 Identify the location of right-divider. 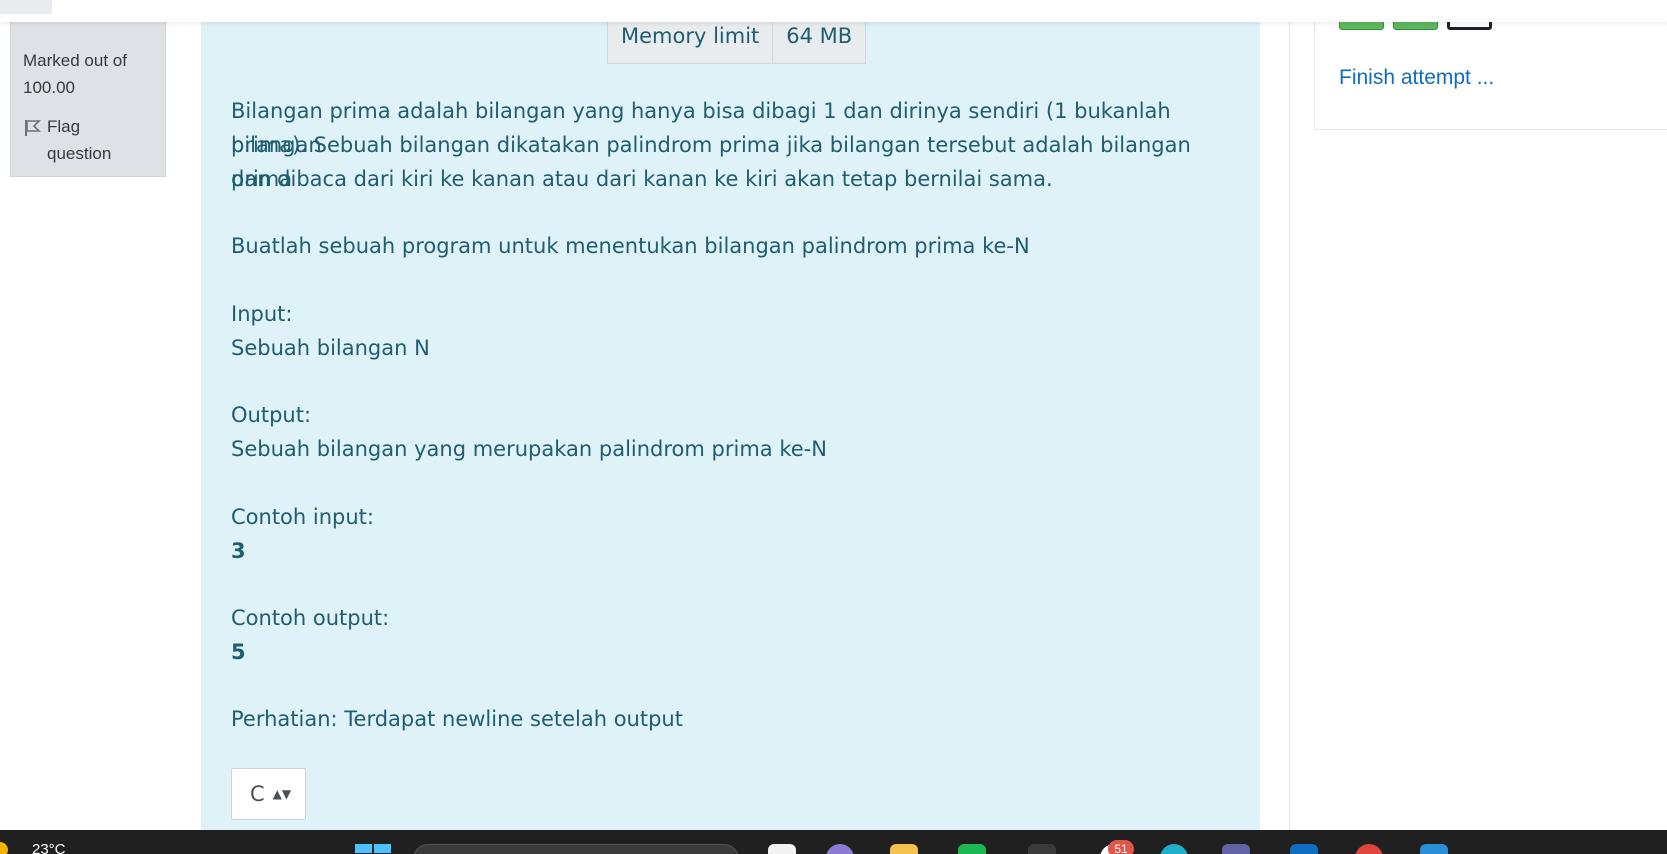
(1289, 415).